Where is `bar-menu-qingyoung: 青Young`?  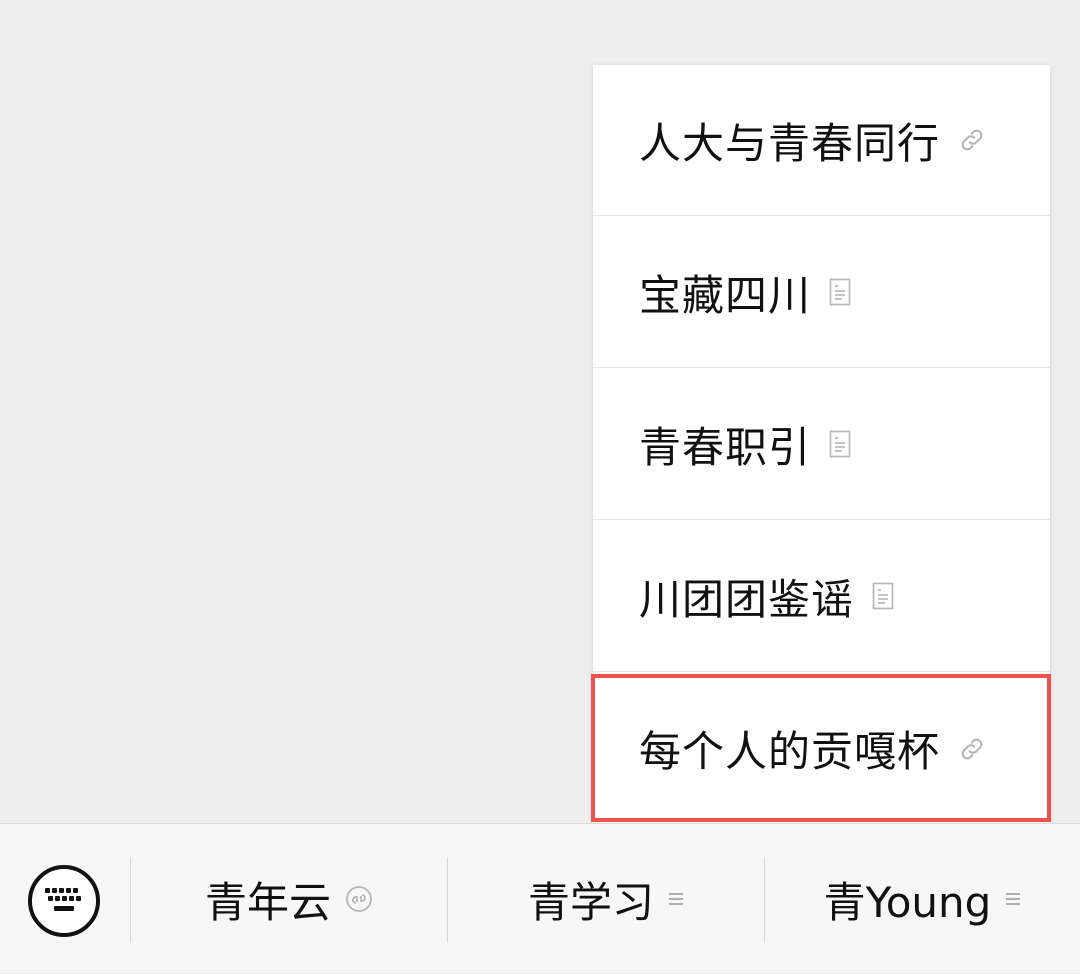 bar-menu-qingyoung: 青Young is located at coordinates (922, 899).